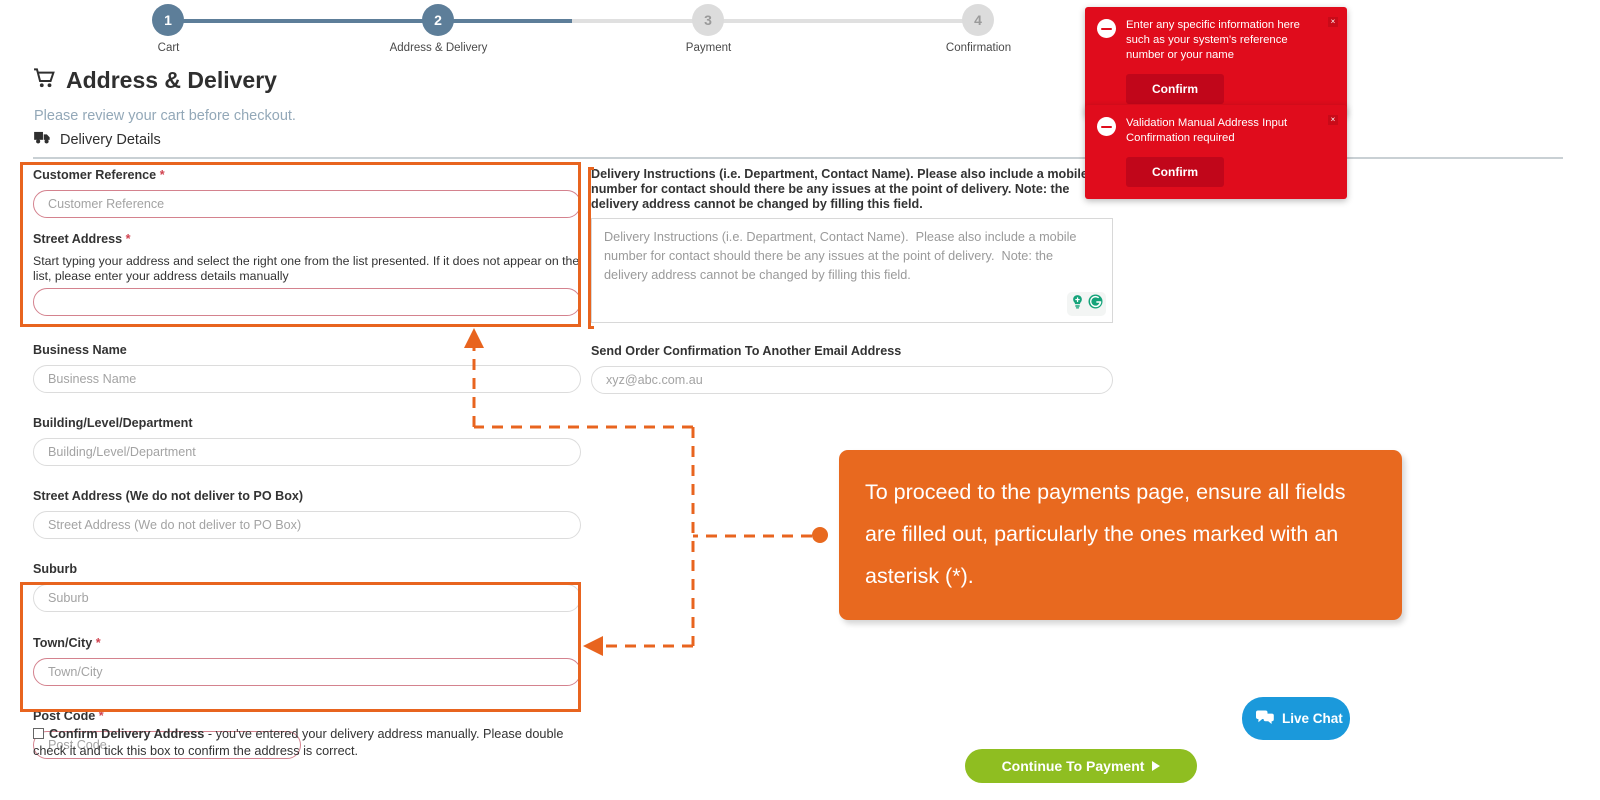 This screenshot has height=800, width=1600. I want to click on stepper-step-number: 2, so click(438, 20).